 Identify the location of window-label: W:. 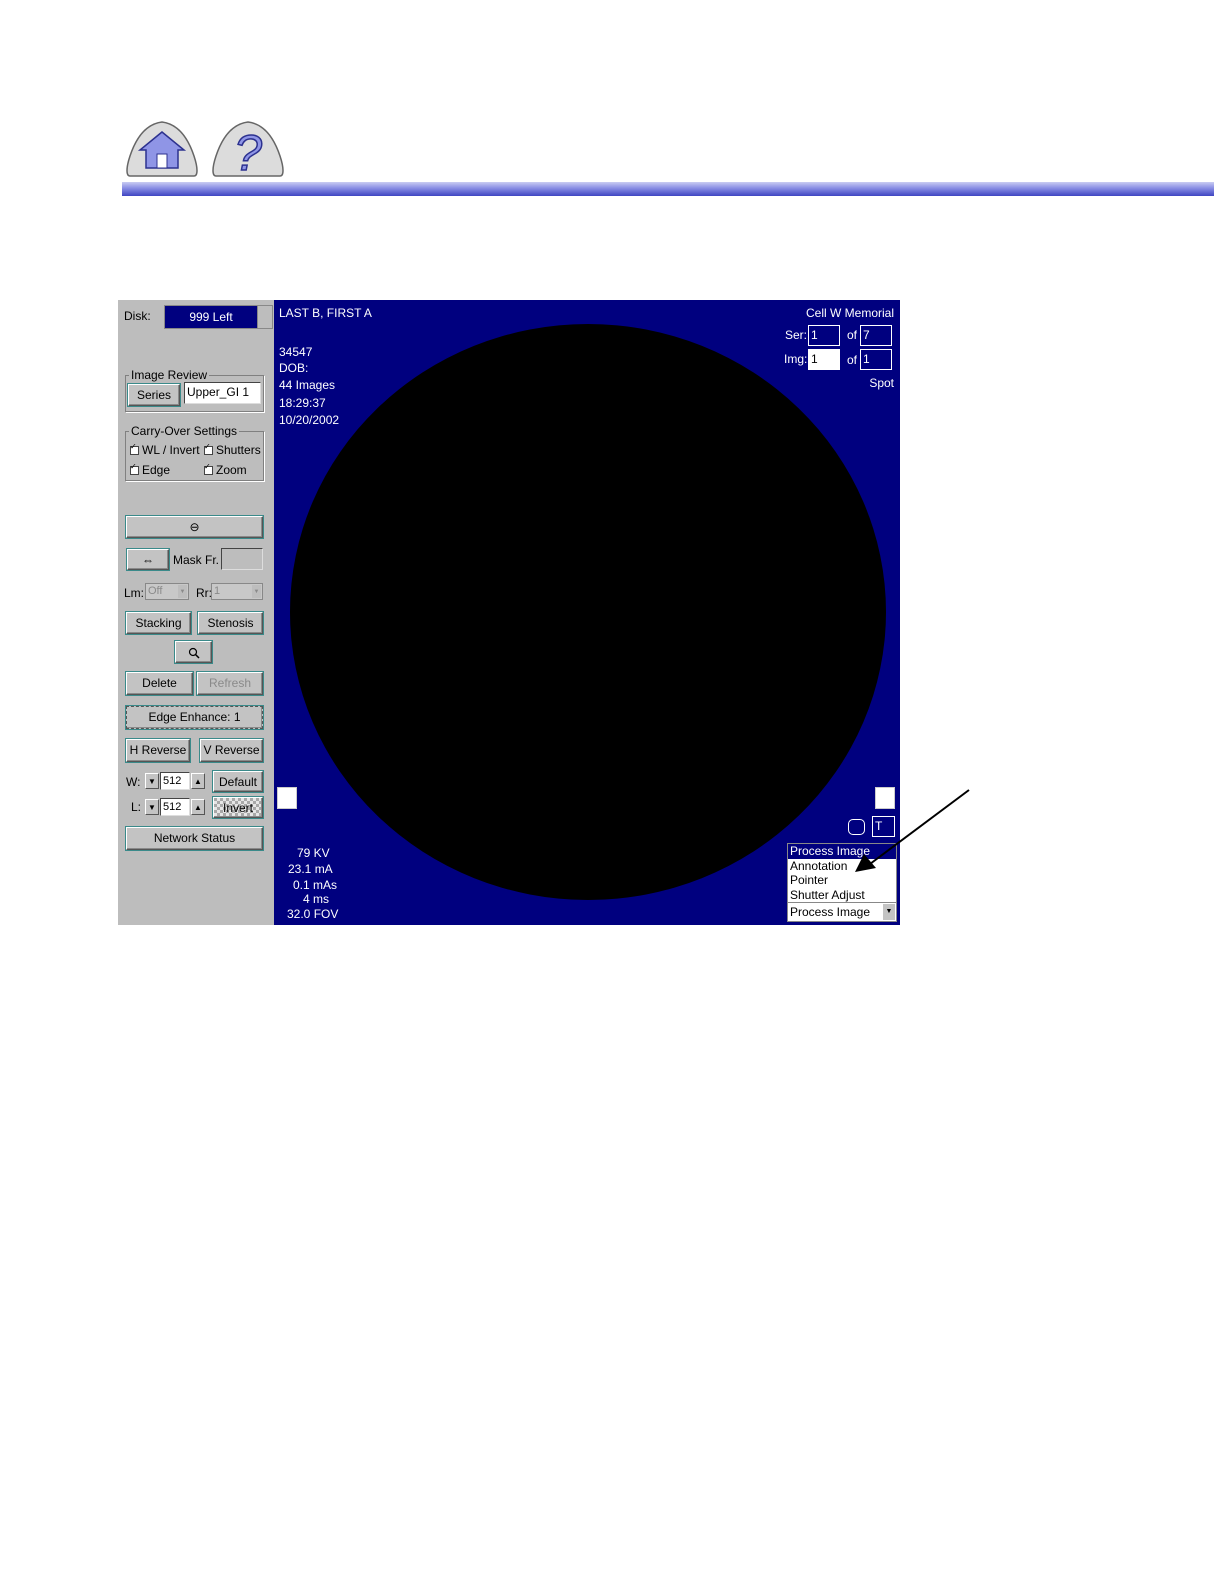
(133, 782).